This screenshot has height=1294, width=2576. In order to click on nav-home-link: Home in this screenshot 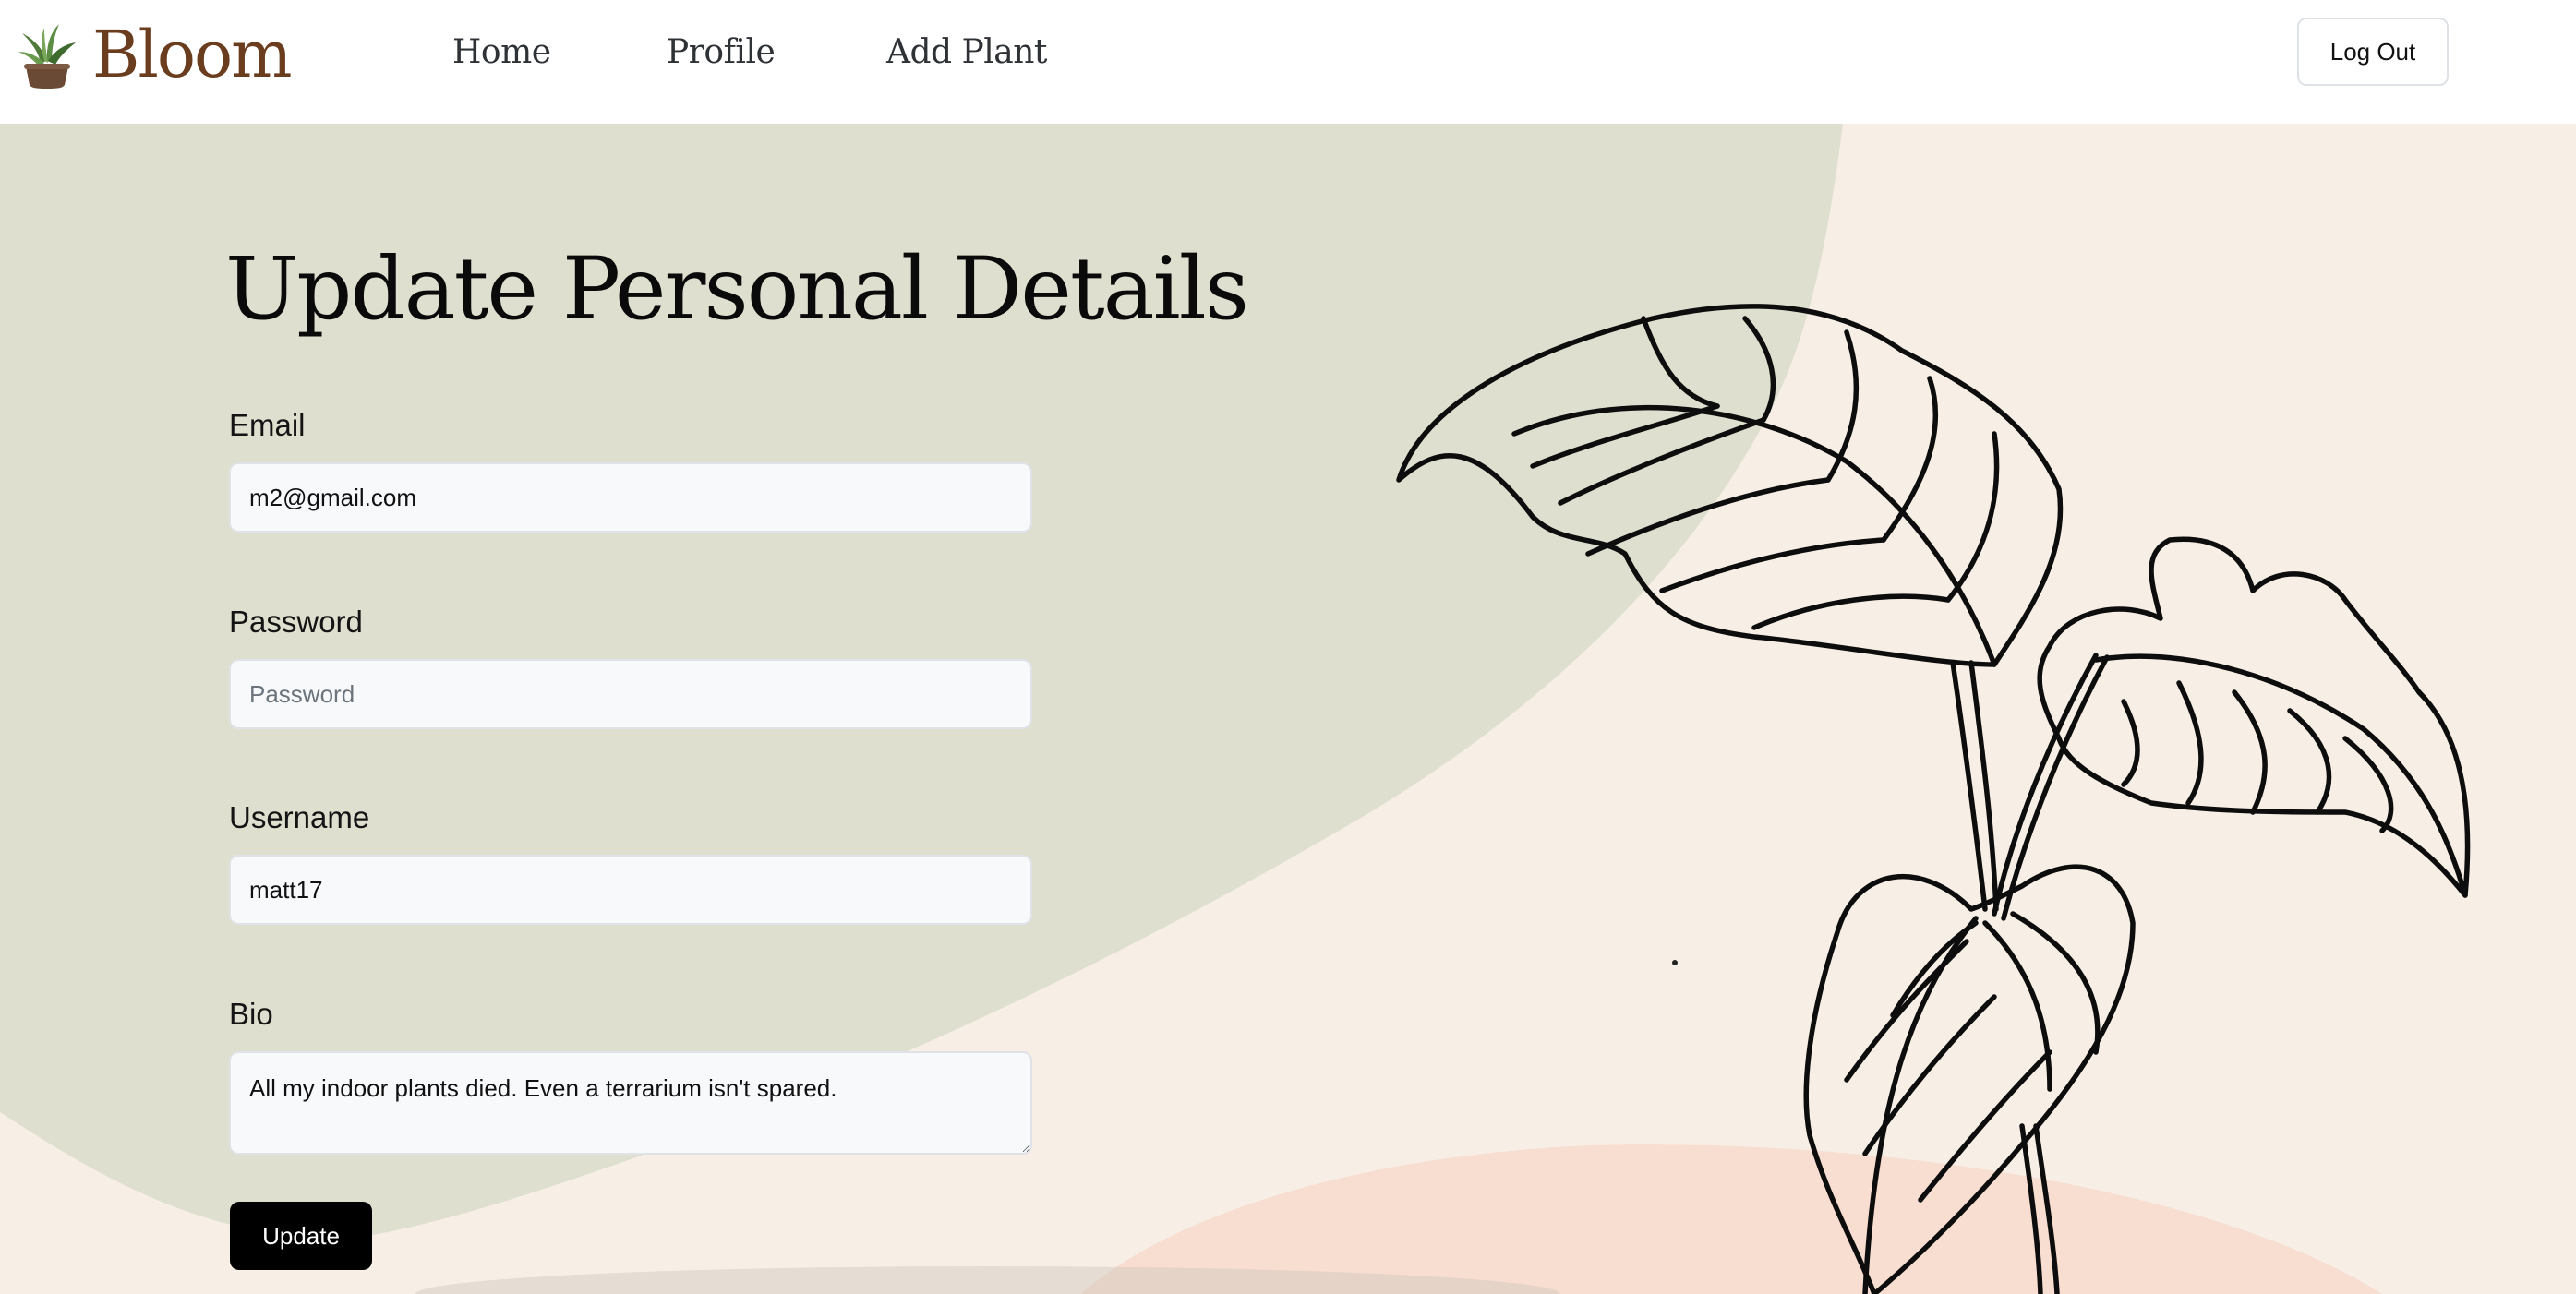, I will do `click(501, 52)`.